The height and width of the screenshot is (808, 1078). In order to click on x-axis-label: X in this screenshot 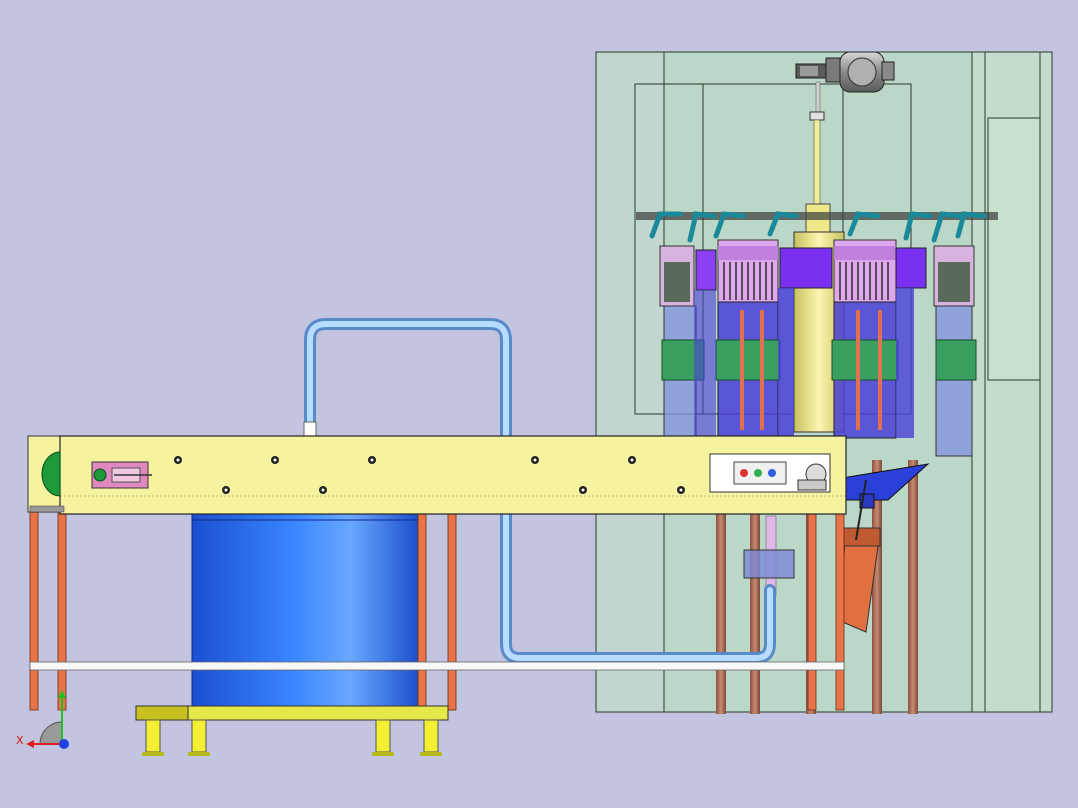, I will do `click(20, 740)`.